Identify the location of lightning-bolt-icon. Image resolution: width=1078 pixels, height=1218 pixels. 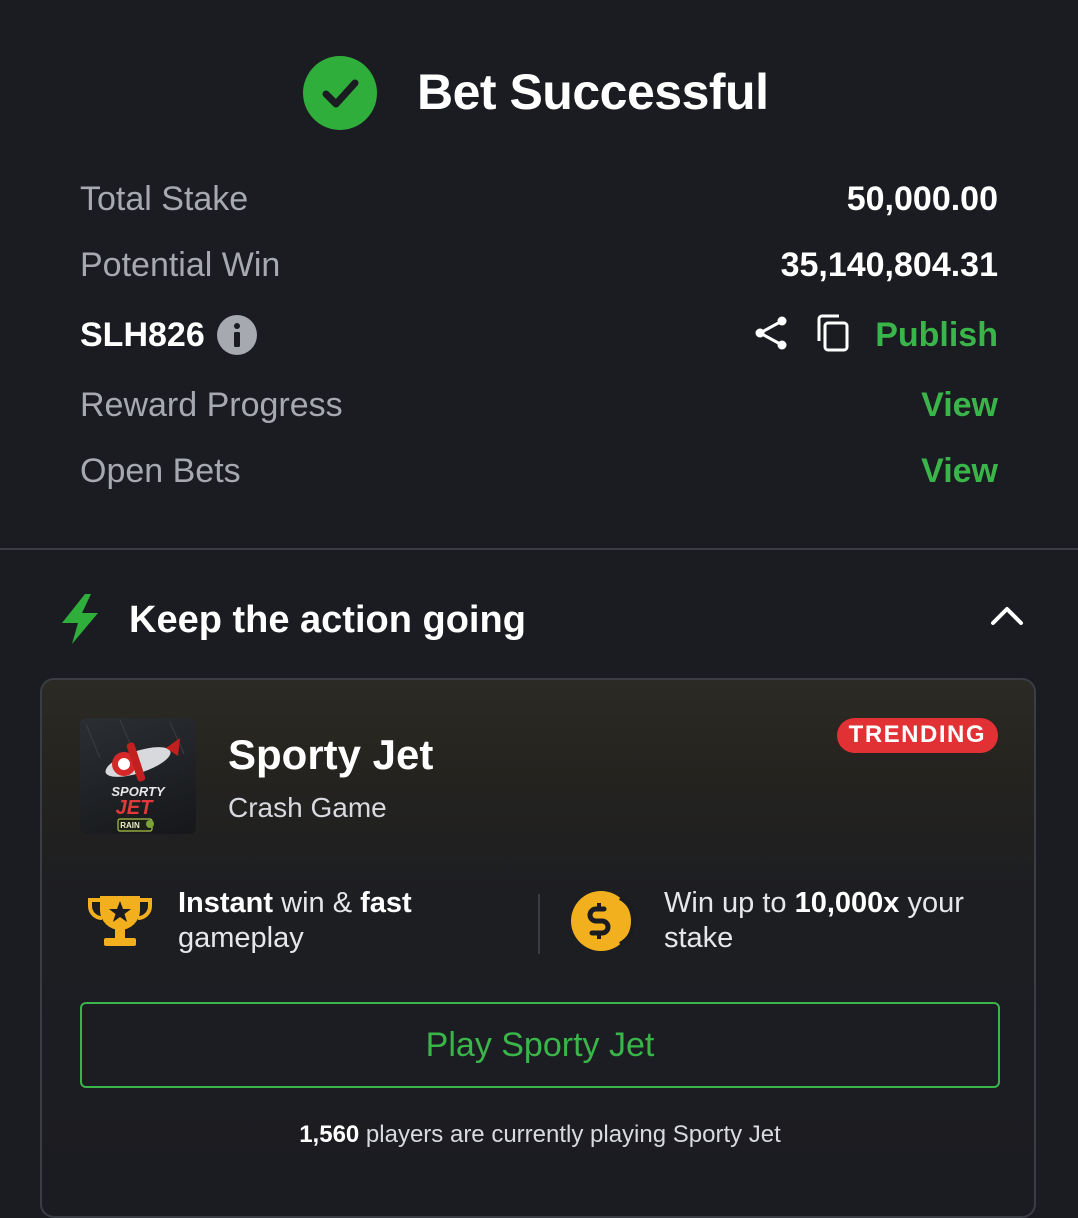
(80, 621).